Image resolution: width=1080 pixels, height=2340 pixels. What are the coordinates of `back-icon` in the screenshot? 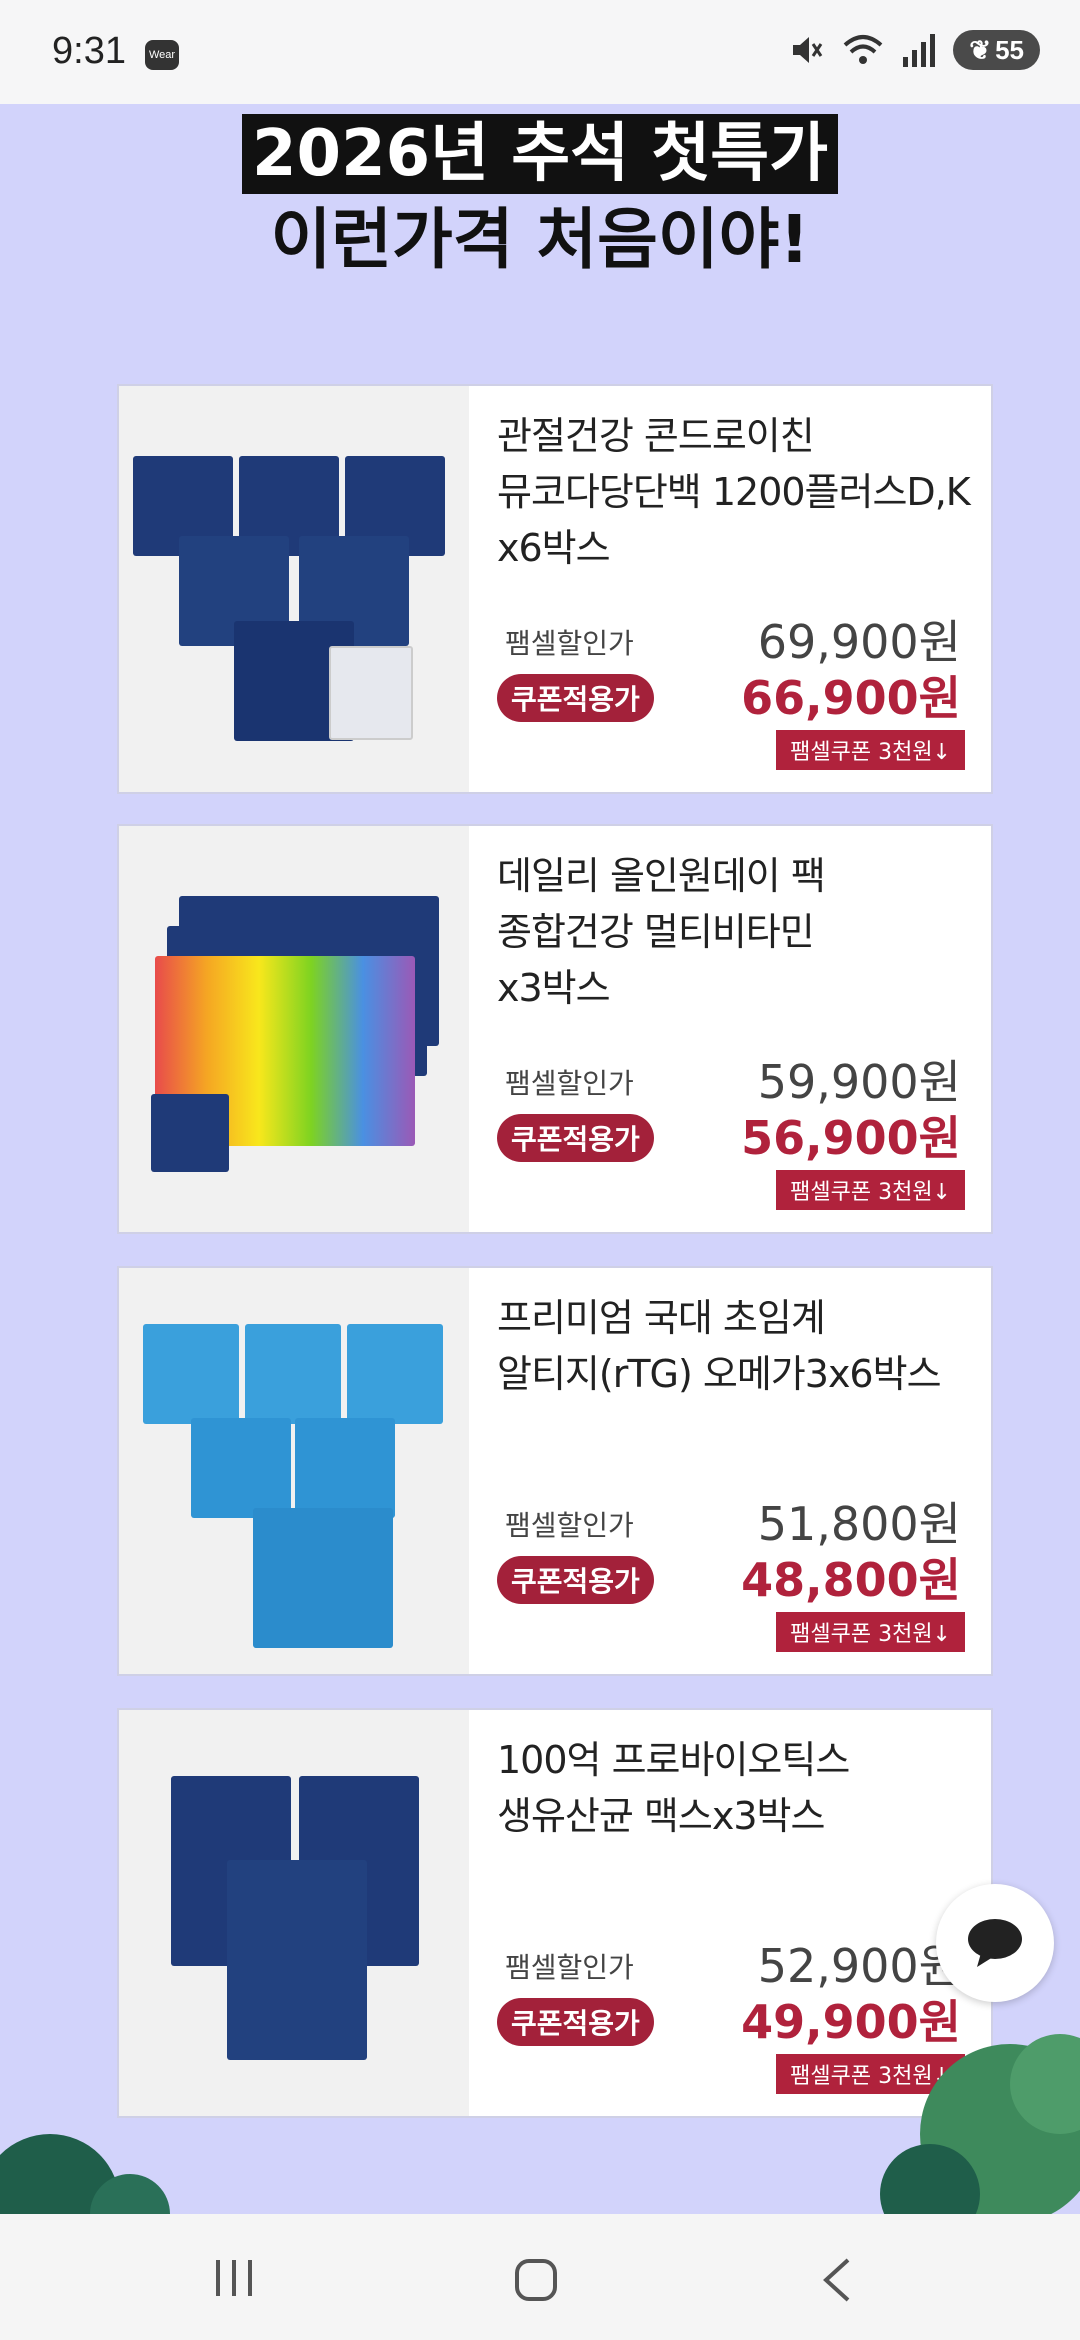 It's located at (838, 2280).